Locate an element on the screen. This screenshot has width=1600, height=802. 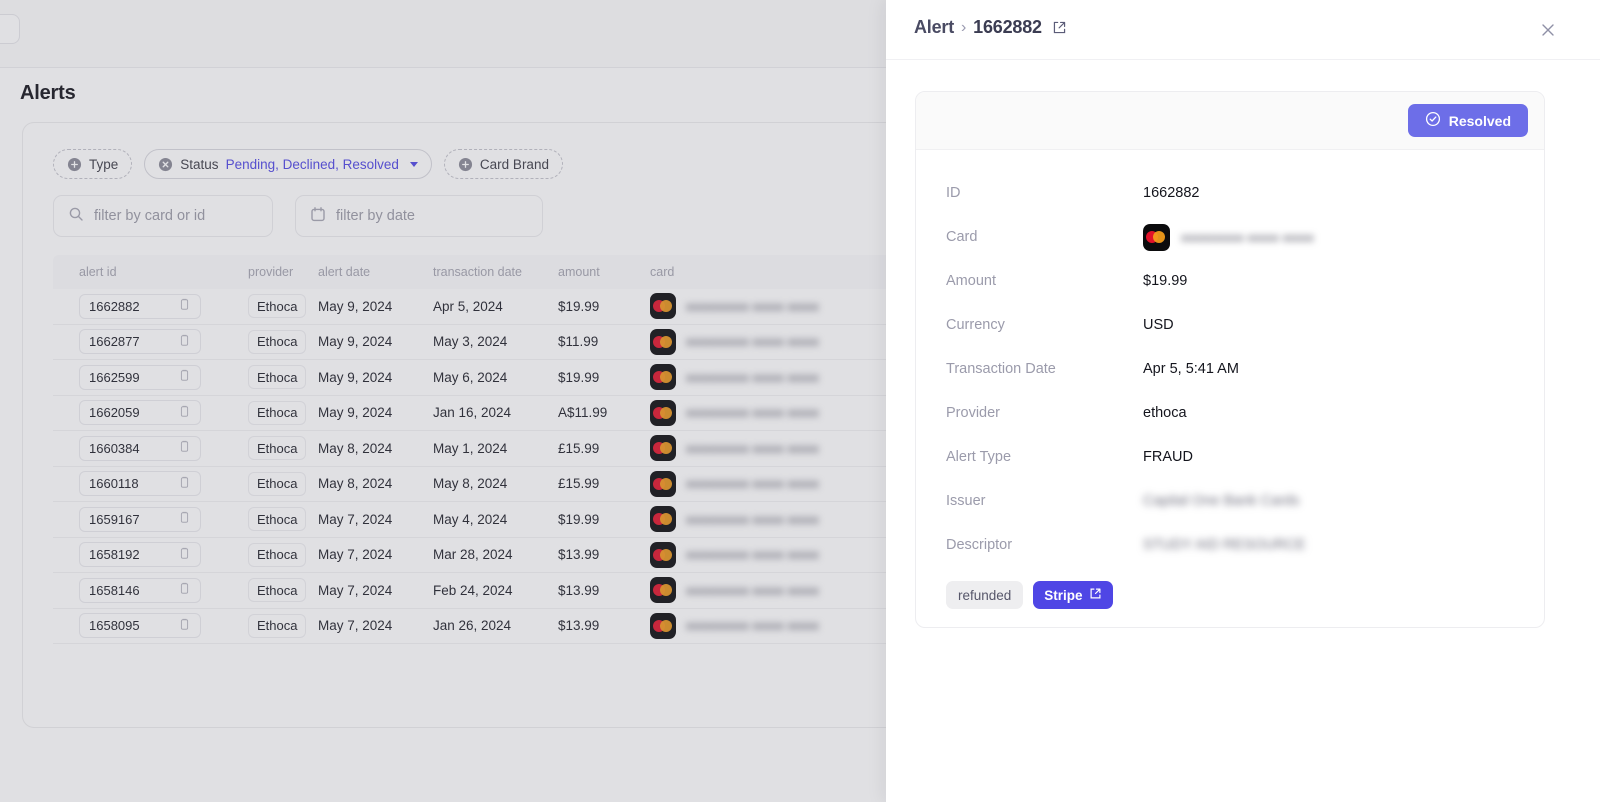
filter-chip-card-brand: Card Brand is located at coordinates (503, 164).